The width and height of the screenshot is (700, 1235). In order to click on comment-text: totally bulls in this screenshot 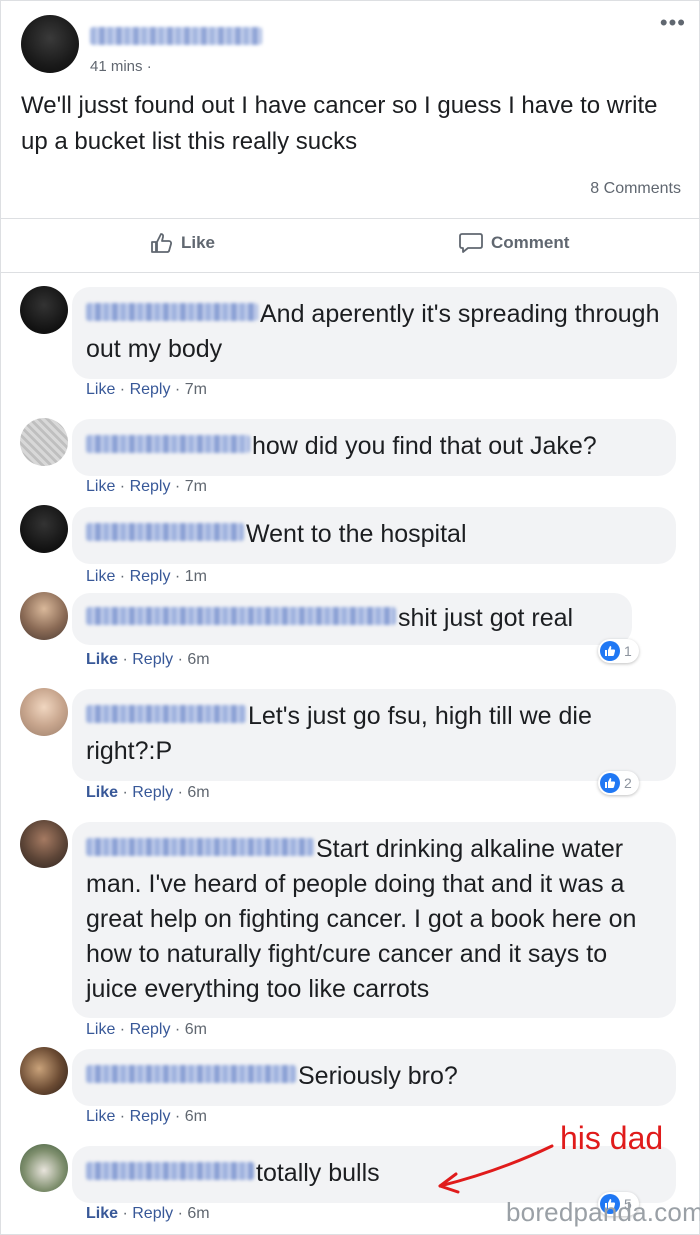, I will do `click(318, 1173)`.